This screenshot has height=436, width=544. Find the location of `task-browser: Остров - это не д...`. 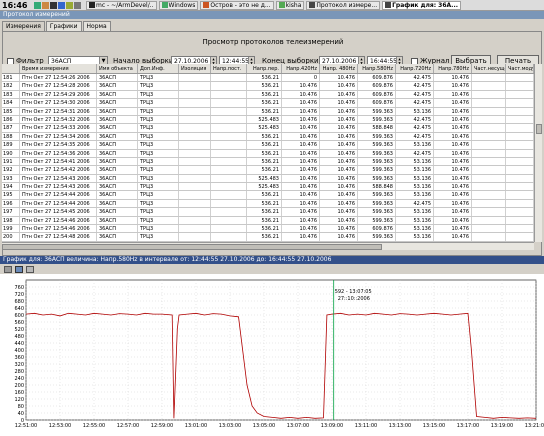

task-browser: Остров - это не д... is located at coordinates (237, 5).